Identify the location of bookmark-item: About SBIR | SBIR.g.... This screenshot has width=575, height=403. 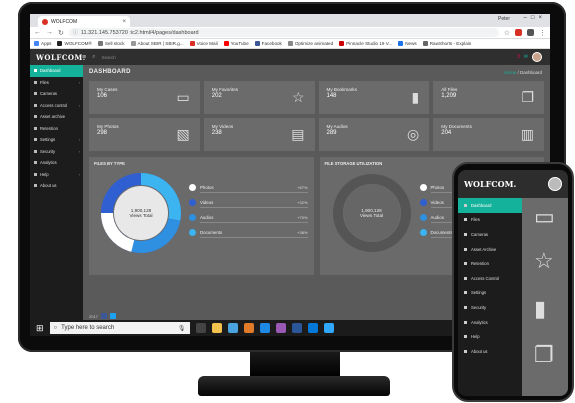
(157, 43).